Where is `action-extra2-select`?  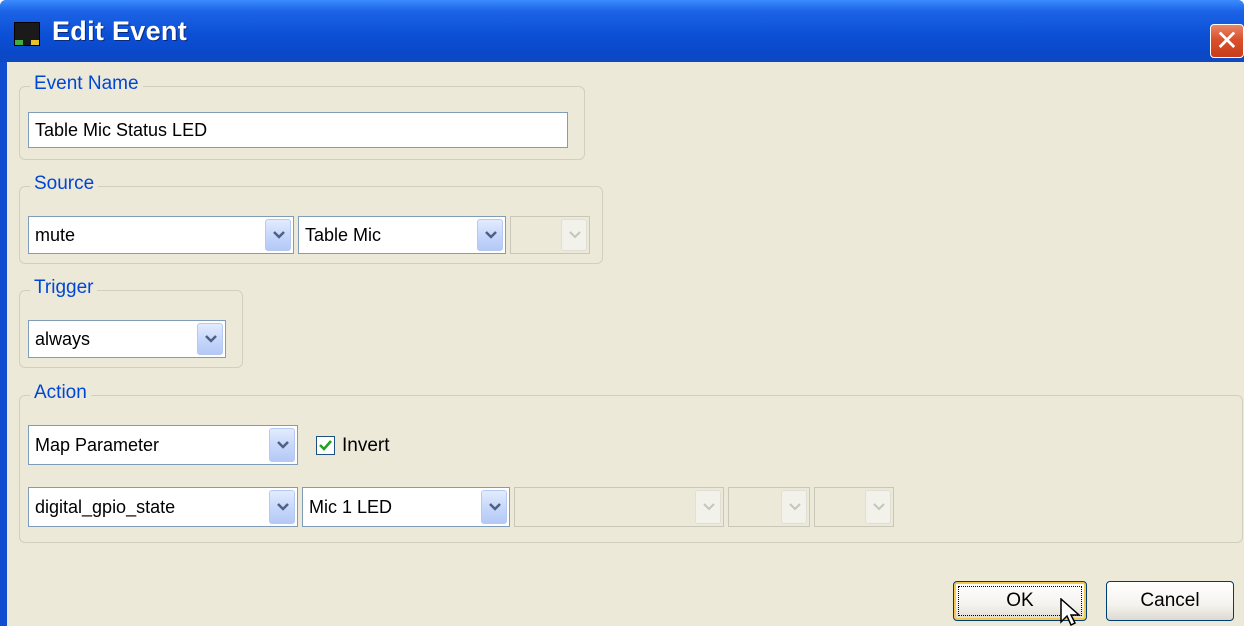
action-extra2-select is located at coordinates (769, 507).